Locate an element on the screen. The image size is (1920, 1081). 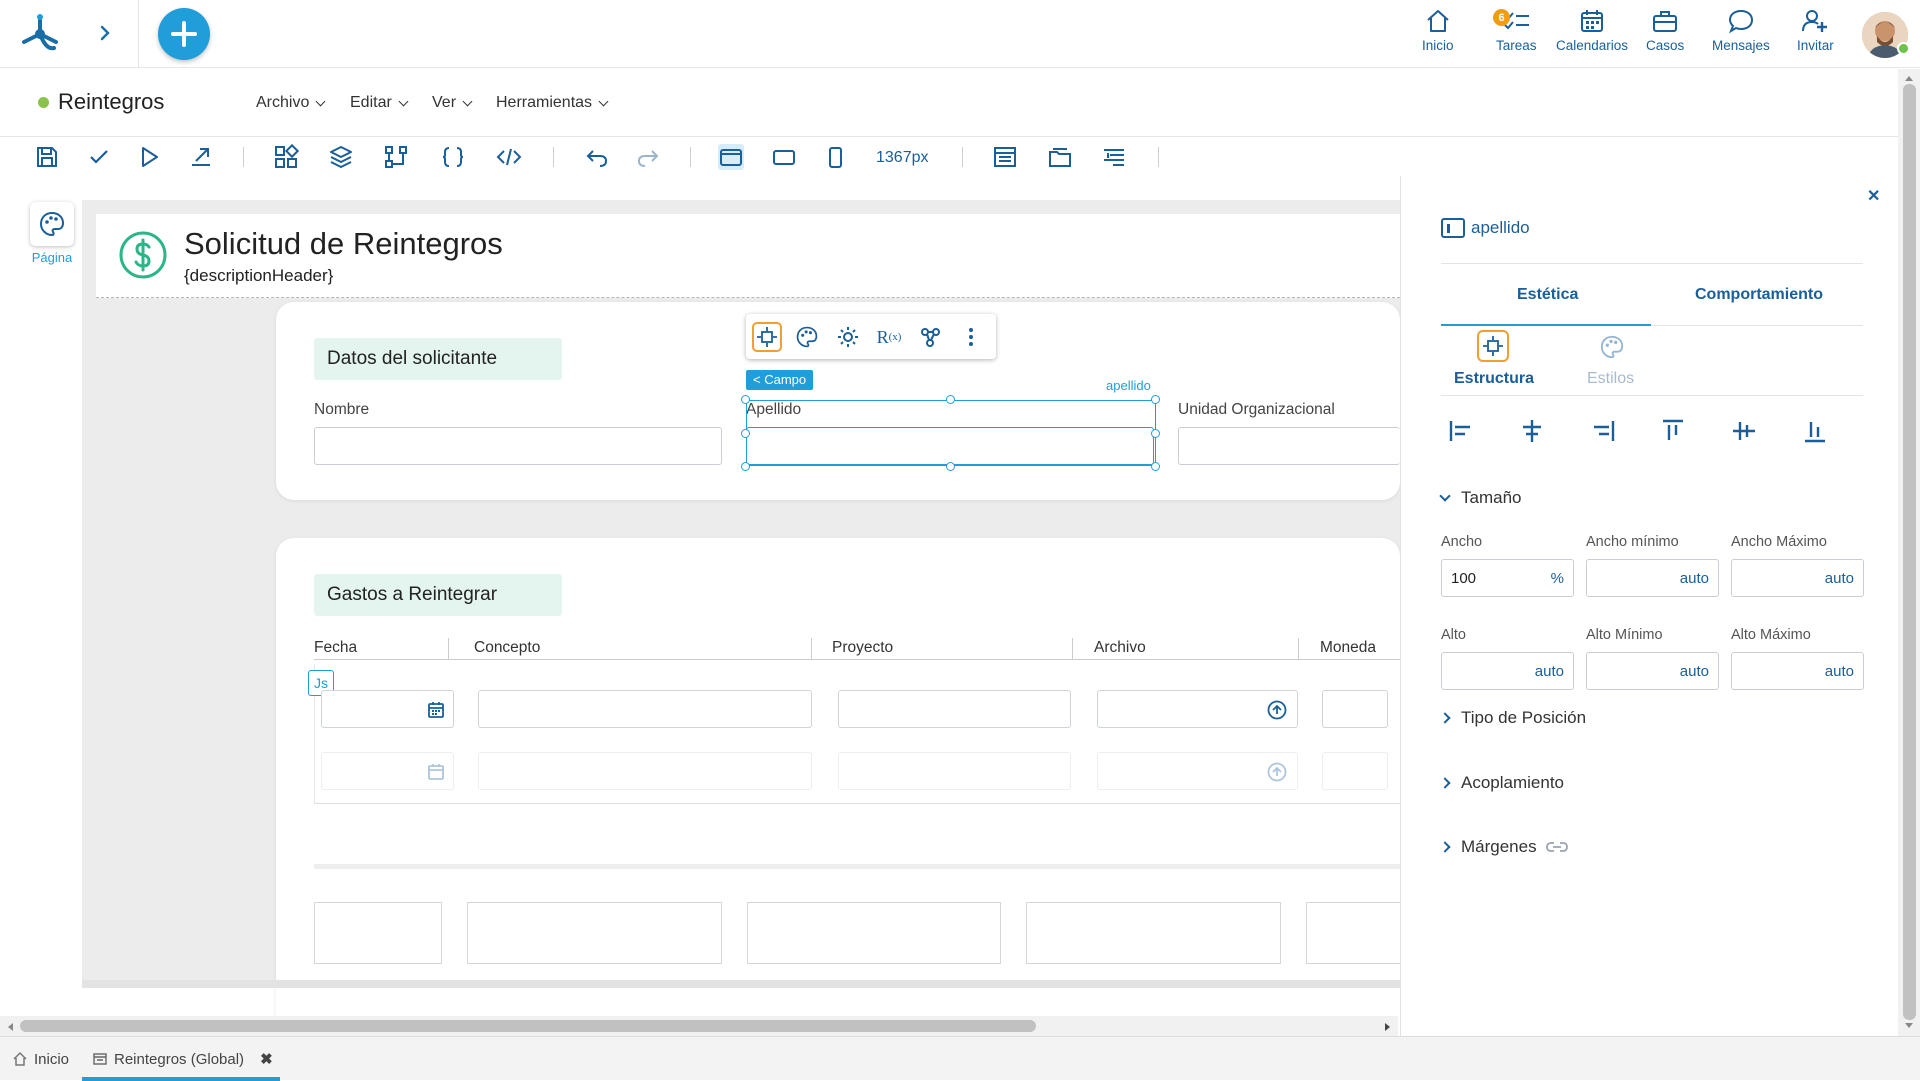
undo-icon is located at coordinates (597, 157).